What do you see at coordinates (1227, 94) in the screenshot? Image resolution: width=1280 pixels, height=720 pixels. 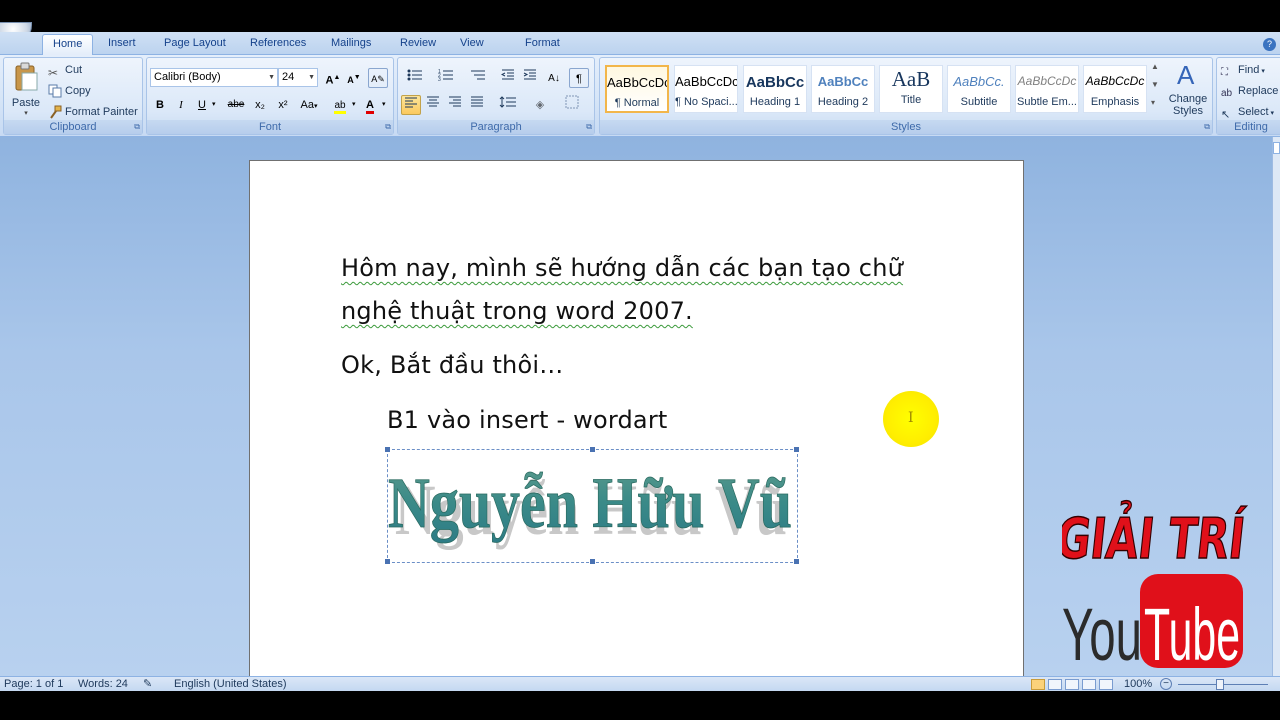 I see `replace-icon: ab` at bounding box center [1227, 94].